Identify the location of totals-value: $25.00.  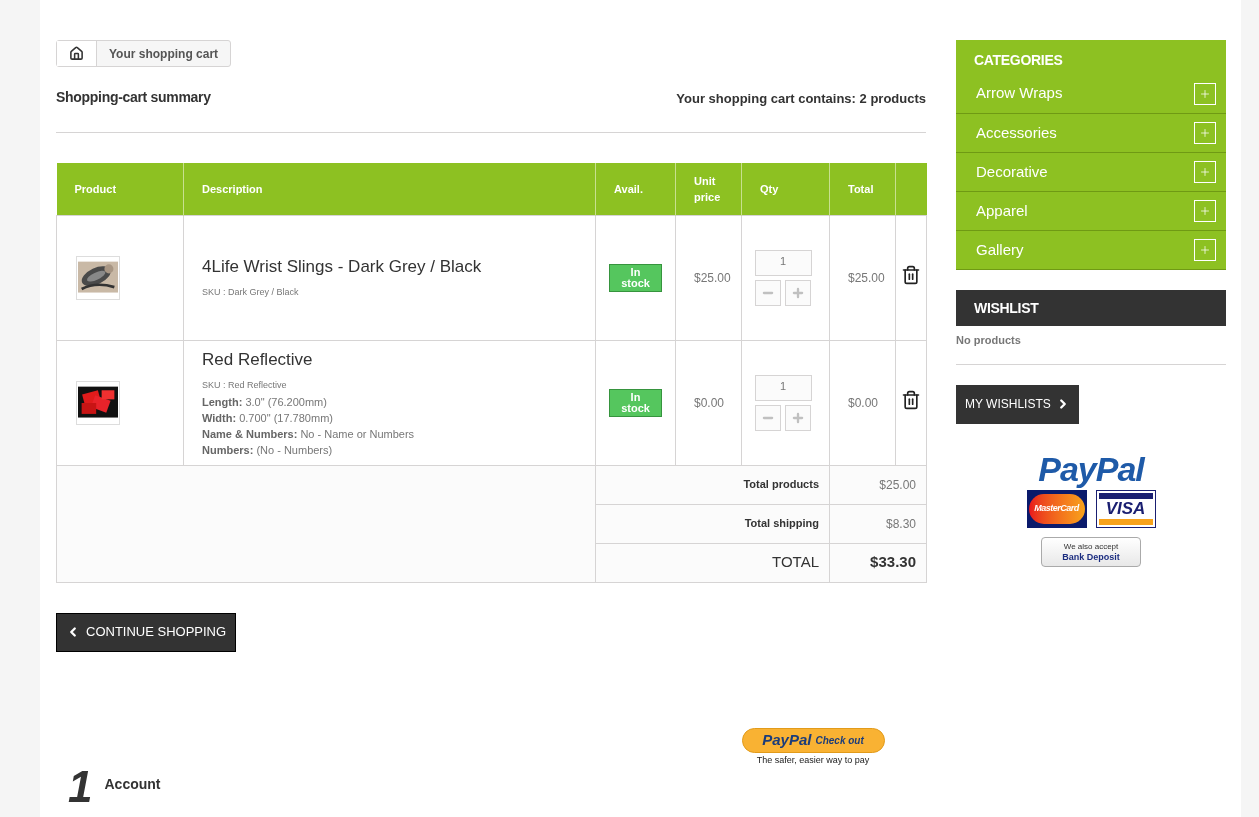
(878, 484).